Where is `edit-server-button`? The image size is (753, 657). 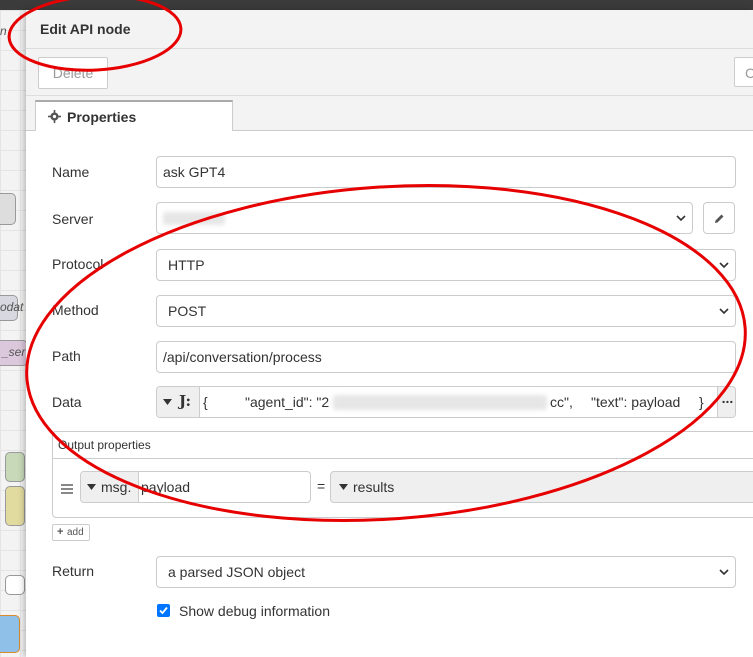 edit-server-button is located at coordinates (719, 218).